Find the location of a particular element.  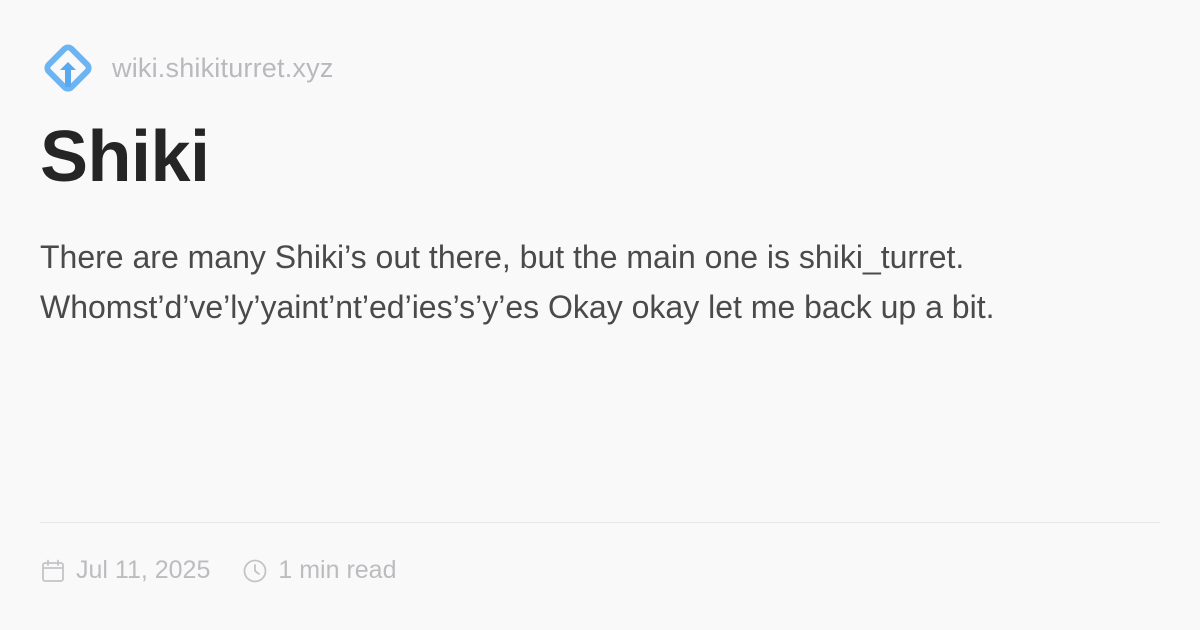

clock-icon is located at coordinates (255, 570).